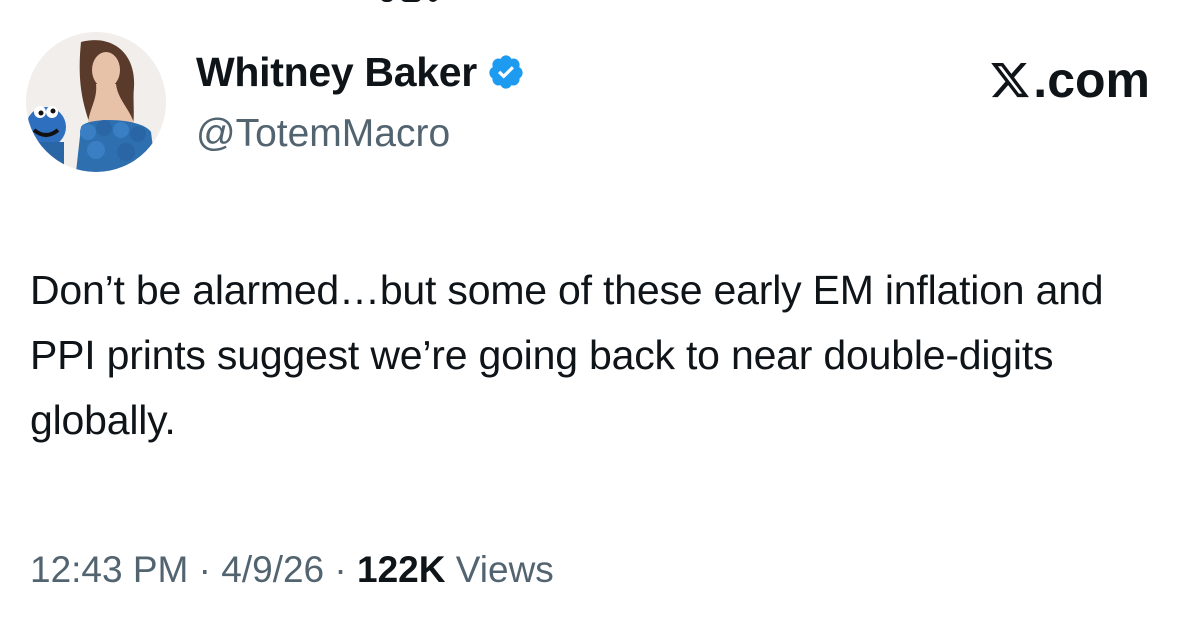  Describe the element at coordinates (401, 569) in the screenshot. I see `views-count: 122K` at that location.